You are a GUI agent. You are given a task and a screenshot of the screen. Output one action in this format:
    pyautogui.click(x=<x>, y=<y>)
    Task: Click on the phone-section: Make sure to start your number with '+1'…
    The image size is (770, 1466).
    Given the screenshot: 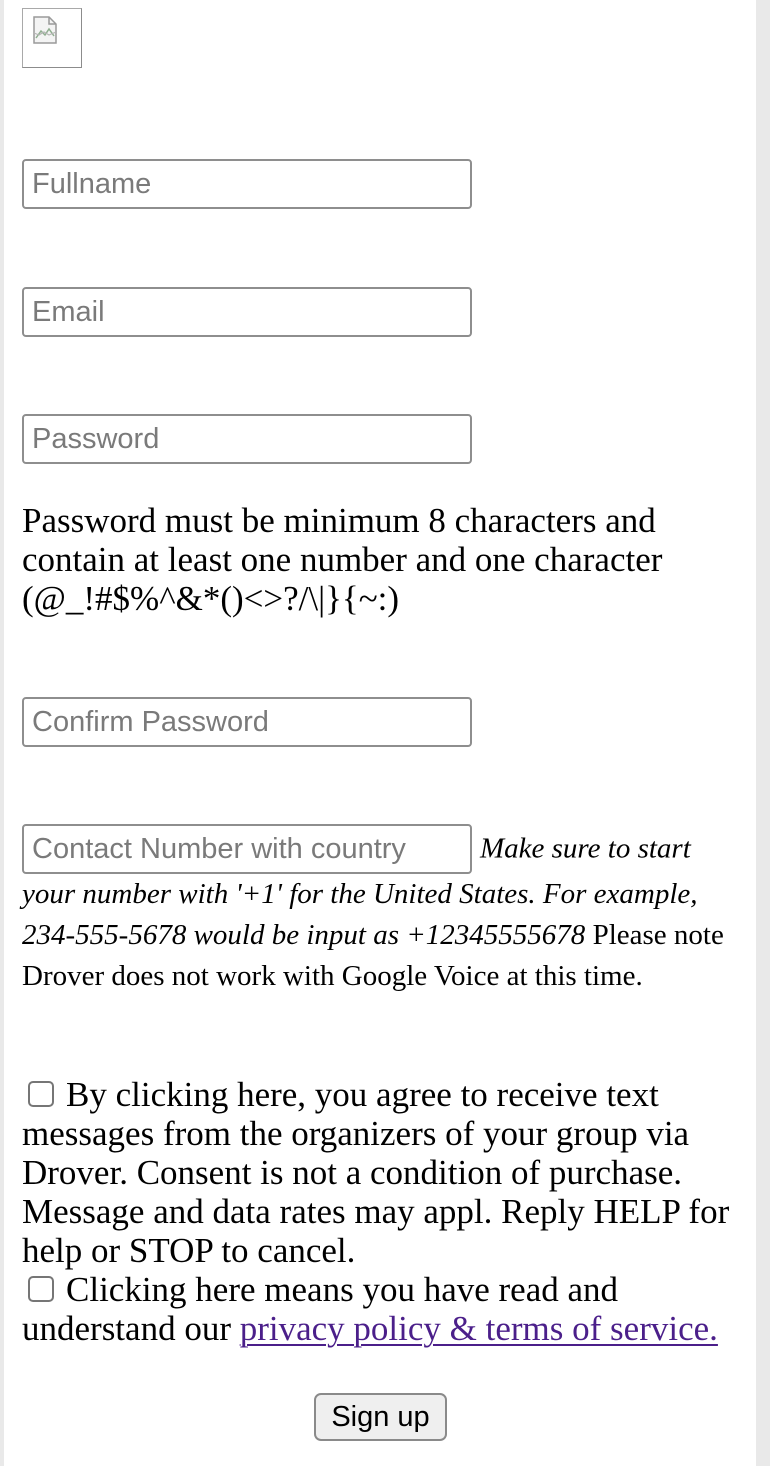 What is the action you would take?
    pyautogui.click(x=380, y=910)
    